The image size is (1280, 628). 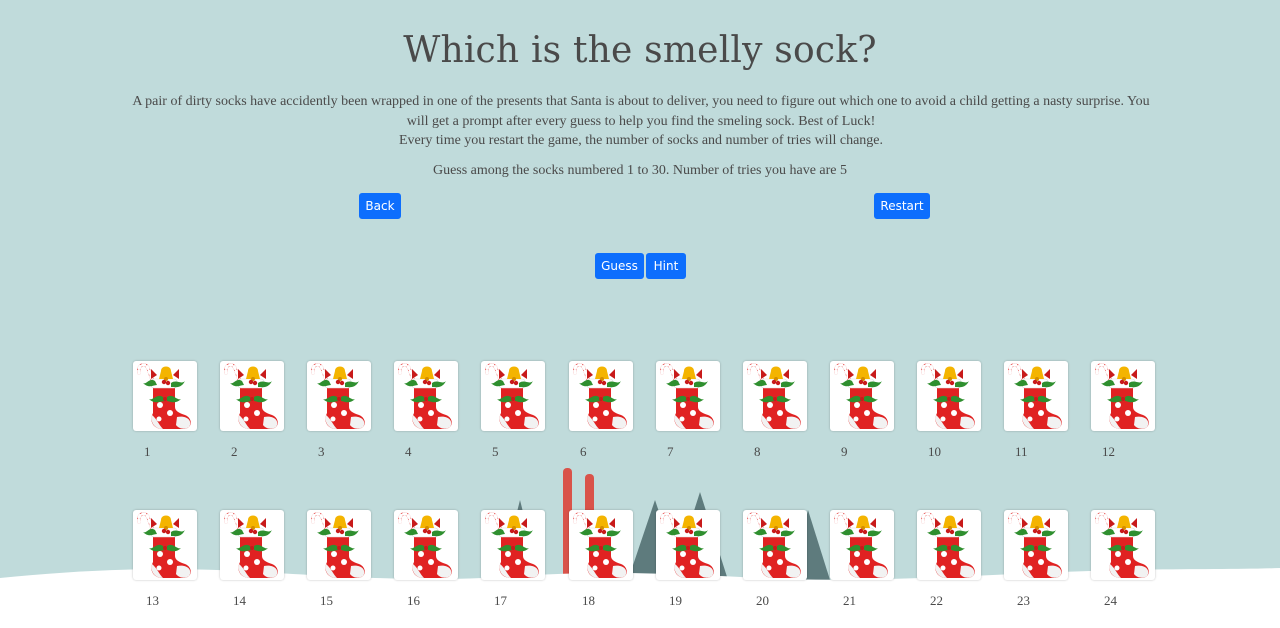 I want to click on sock-number-label: 6, so click(x=583, y=451).